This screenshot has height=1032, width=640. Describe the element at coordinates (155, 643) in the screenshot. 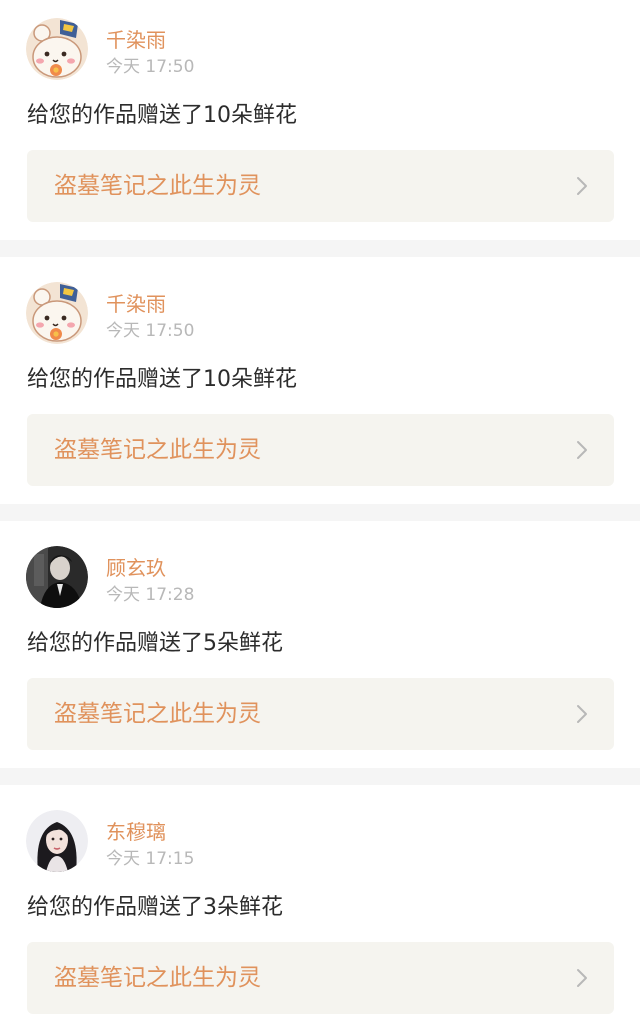

I see `gift-message: 给您的作品赠送了5朵鲜花` at that location.